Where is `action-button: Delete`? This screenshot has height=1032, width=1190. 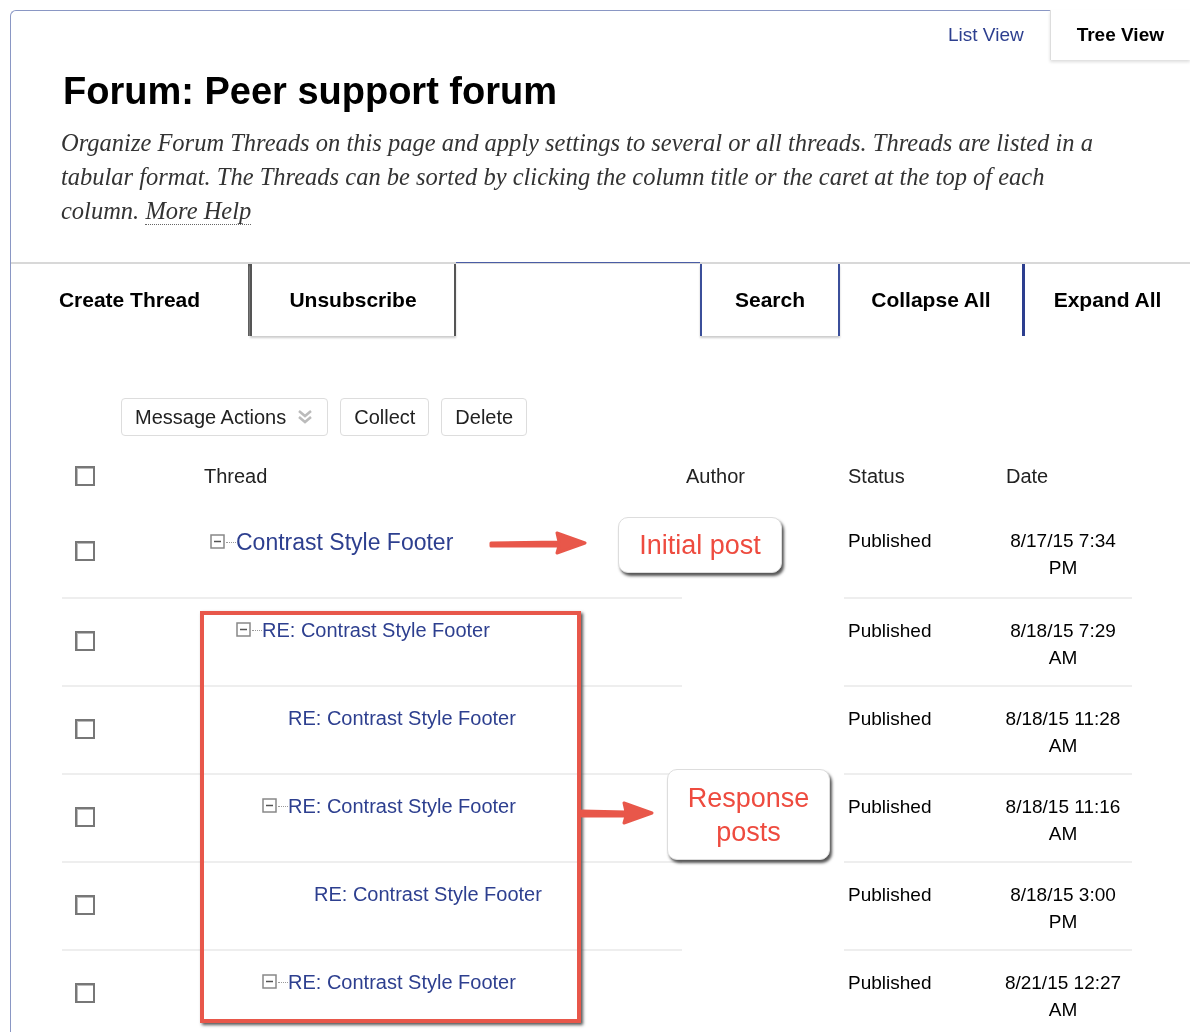 action-button: Delete is located at coordinates (484, 417).